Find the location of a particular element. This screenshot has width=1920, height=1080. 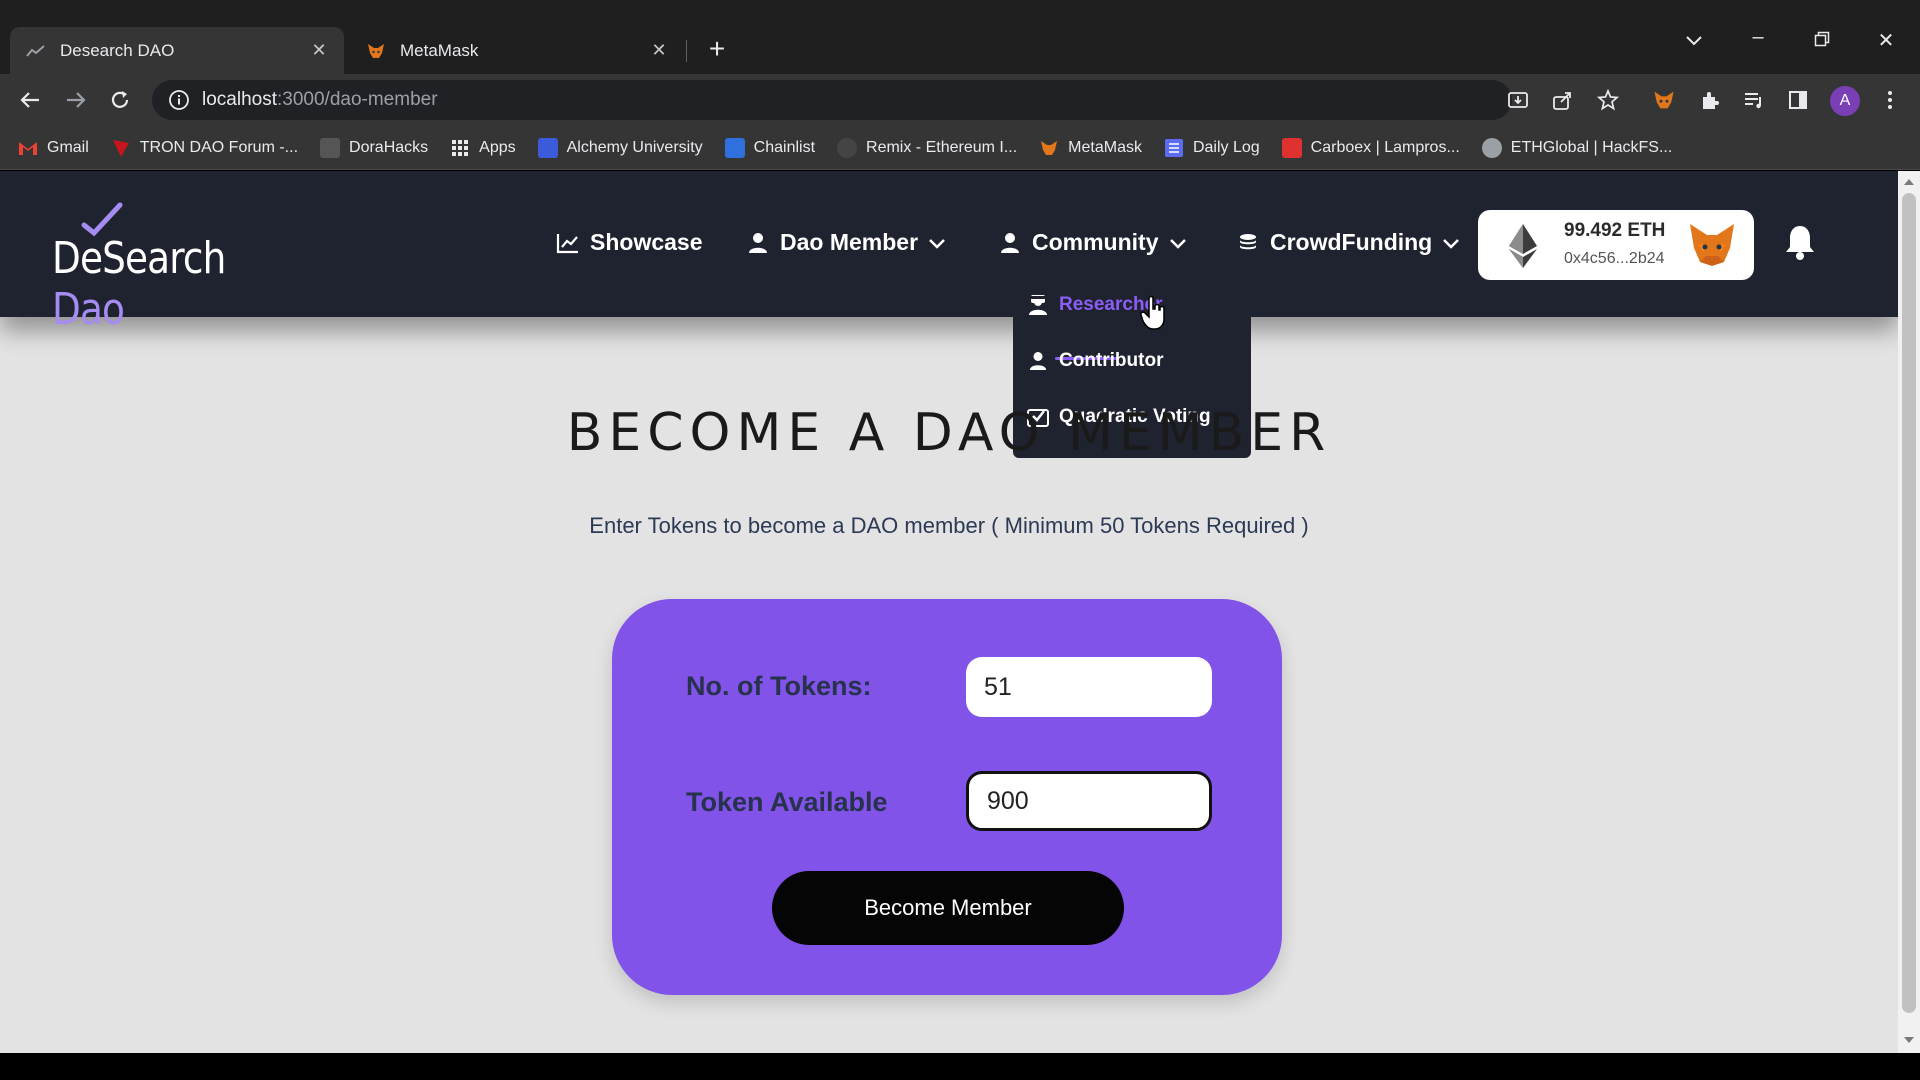

apps-grid-icon is located at coordinates (460, 148).